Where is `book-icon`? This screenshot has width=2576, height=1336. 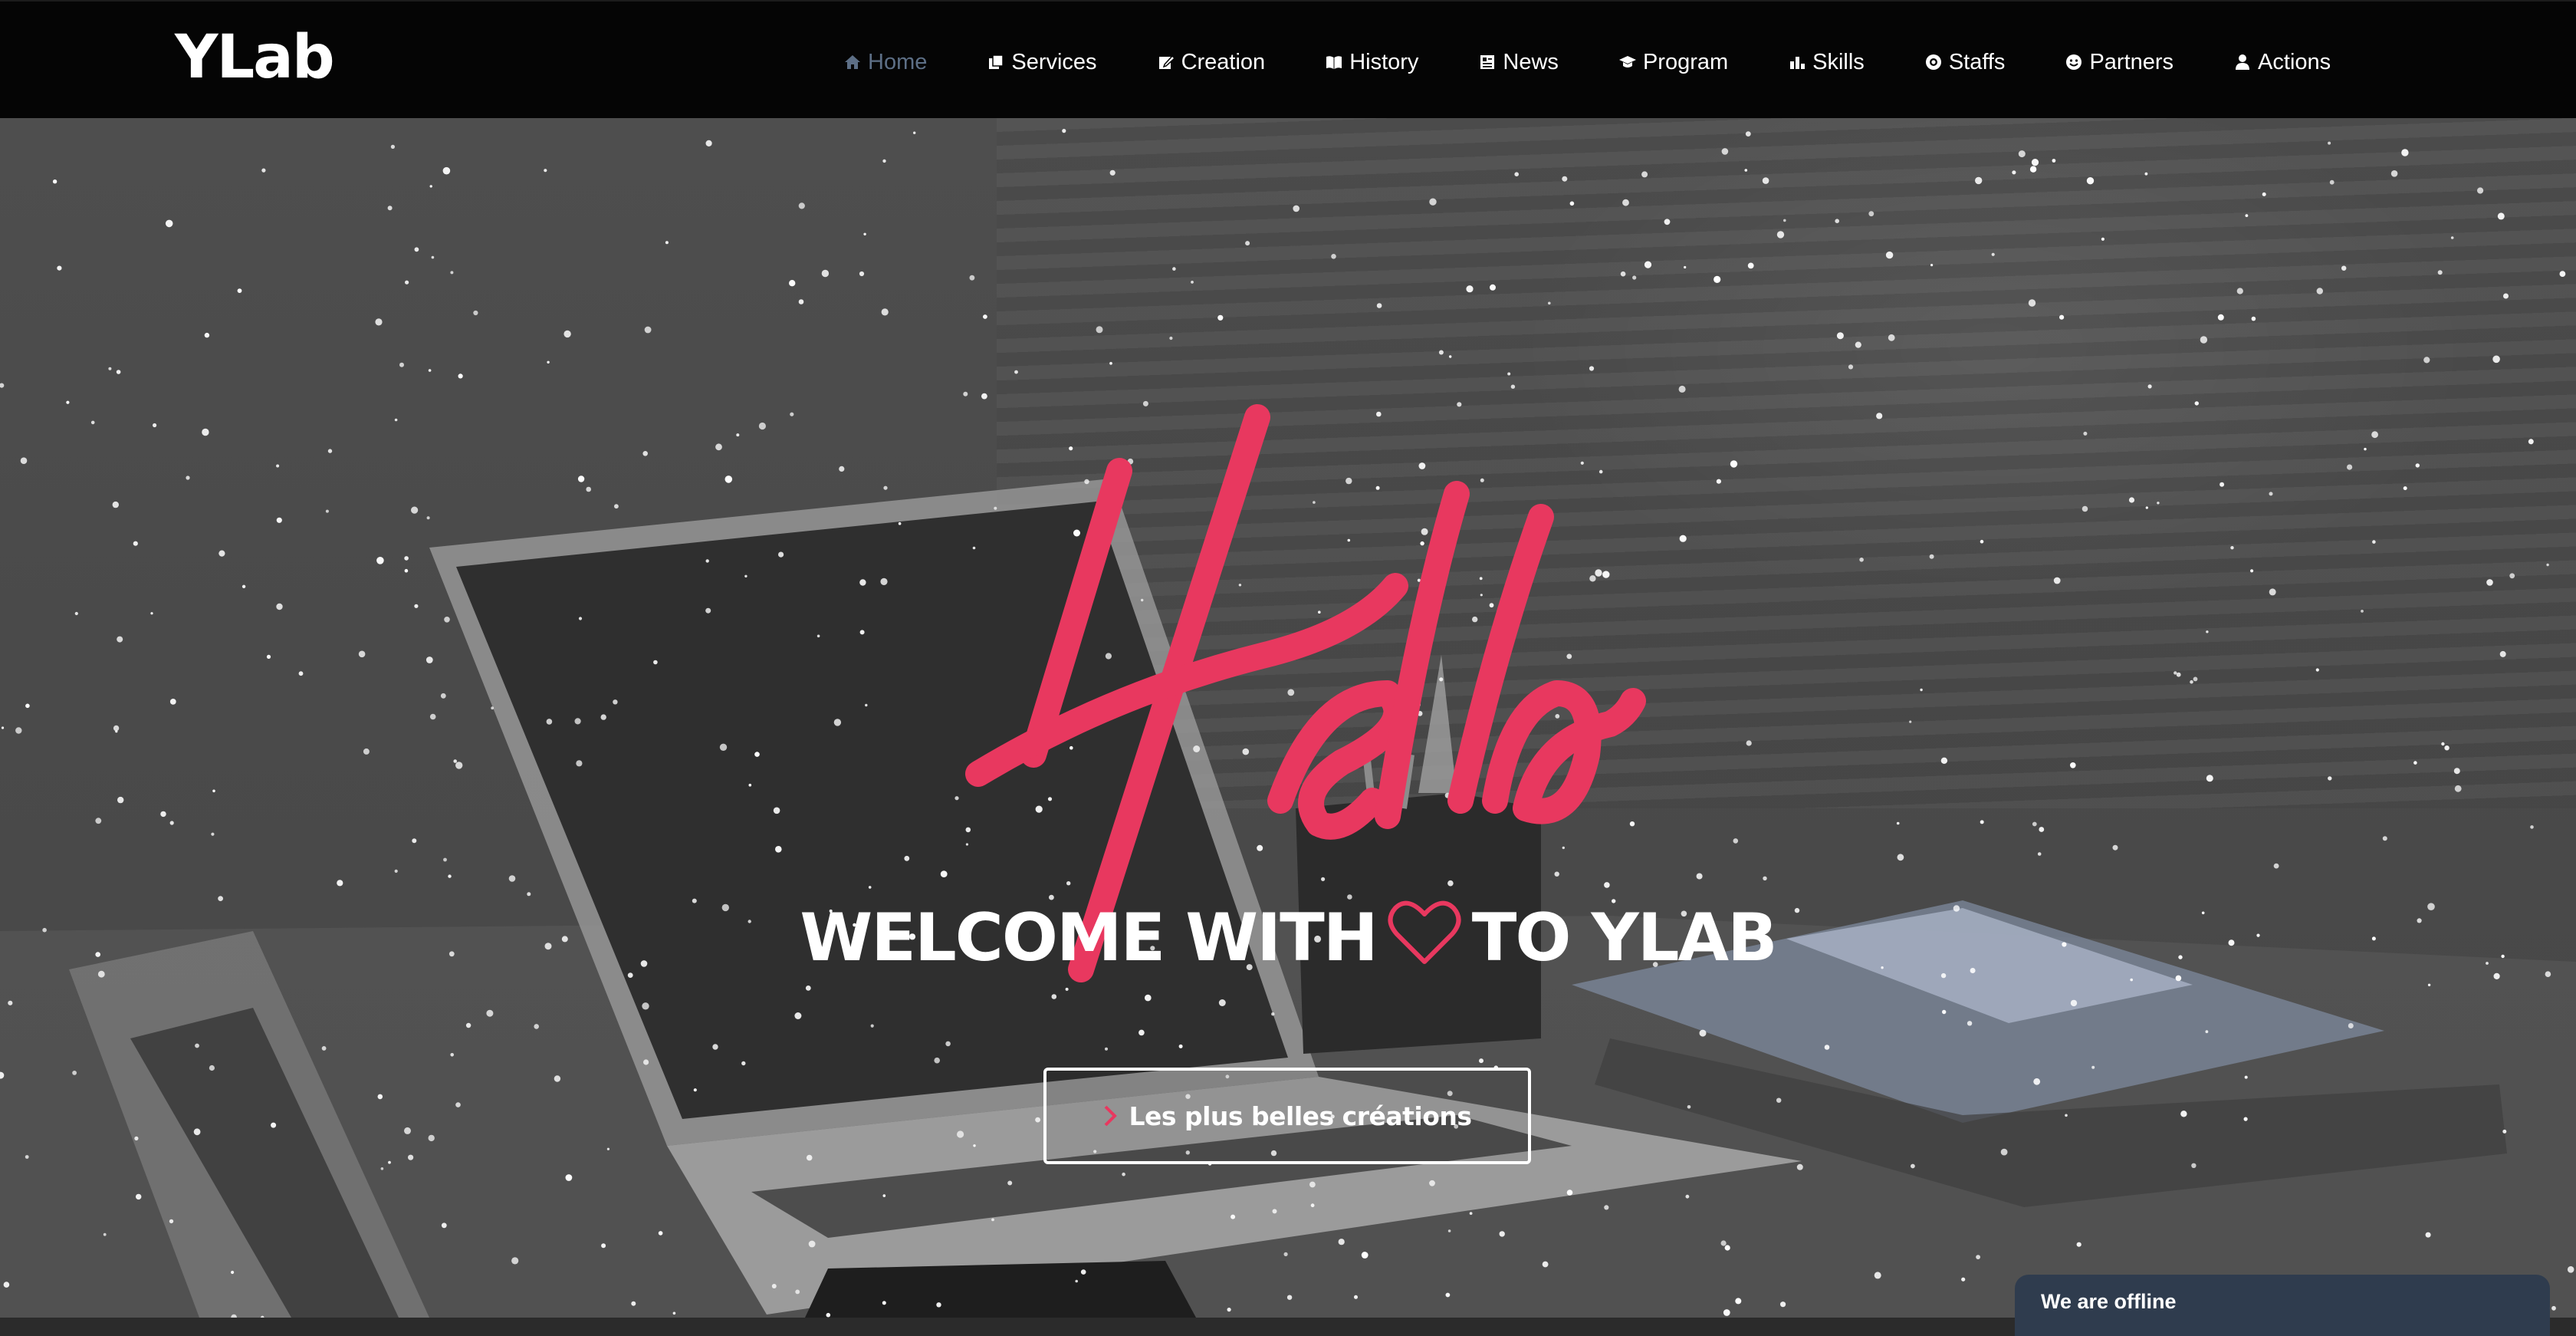 book-icon is located at coordinates (1334, 62).